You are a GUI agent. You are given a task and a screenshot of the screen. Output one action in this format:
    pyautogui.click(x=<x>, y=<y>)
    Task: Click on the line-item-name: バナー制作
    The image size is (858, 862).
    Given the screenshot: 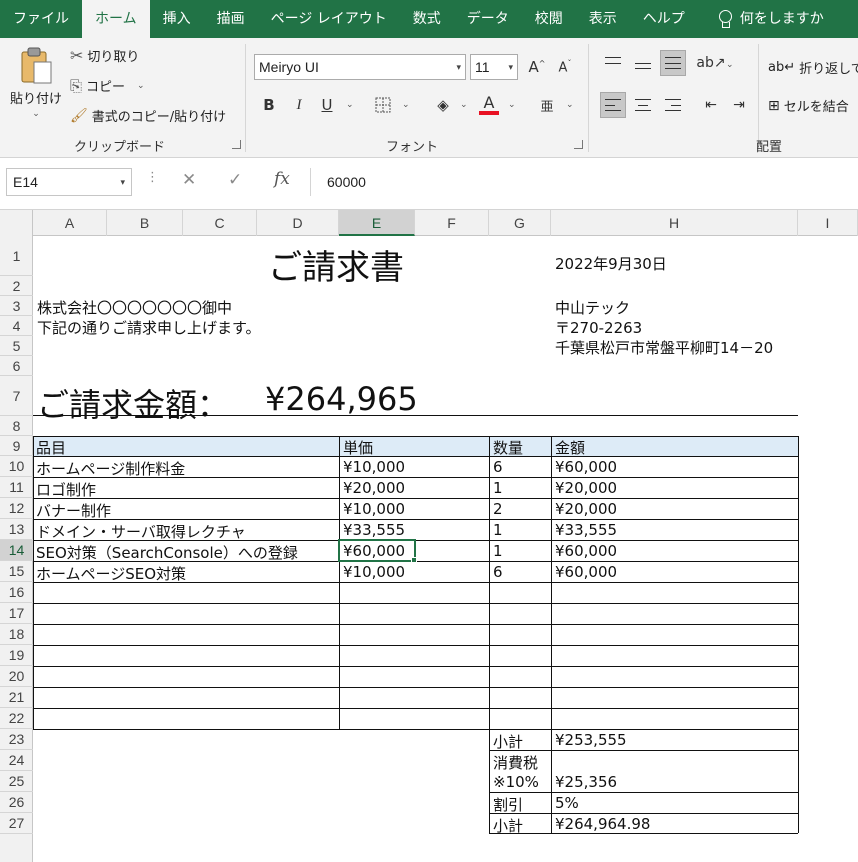 What is the action you would take?
    pyautogui.click(x=73, y=510)
    